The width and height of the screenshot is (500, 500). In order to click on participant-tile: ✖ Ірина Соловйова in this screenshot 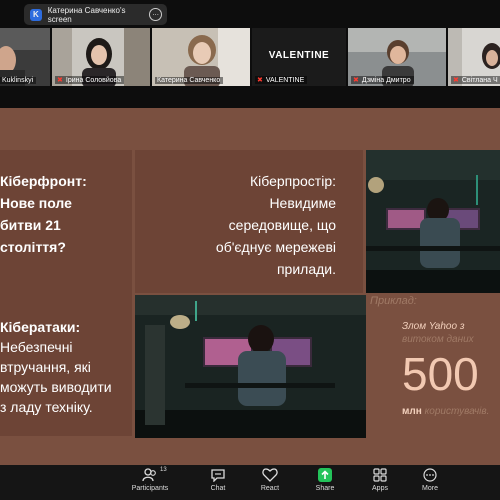, I will do `click(101, 57)`.